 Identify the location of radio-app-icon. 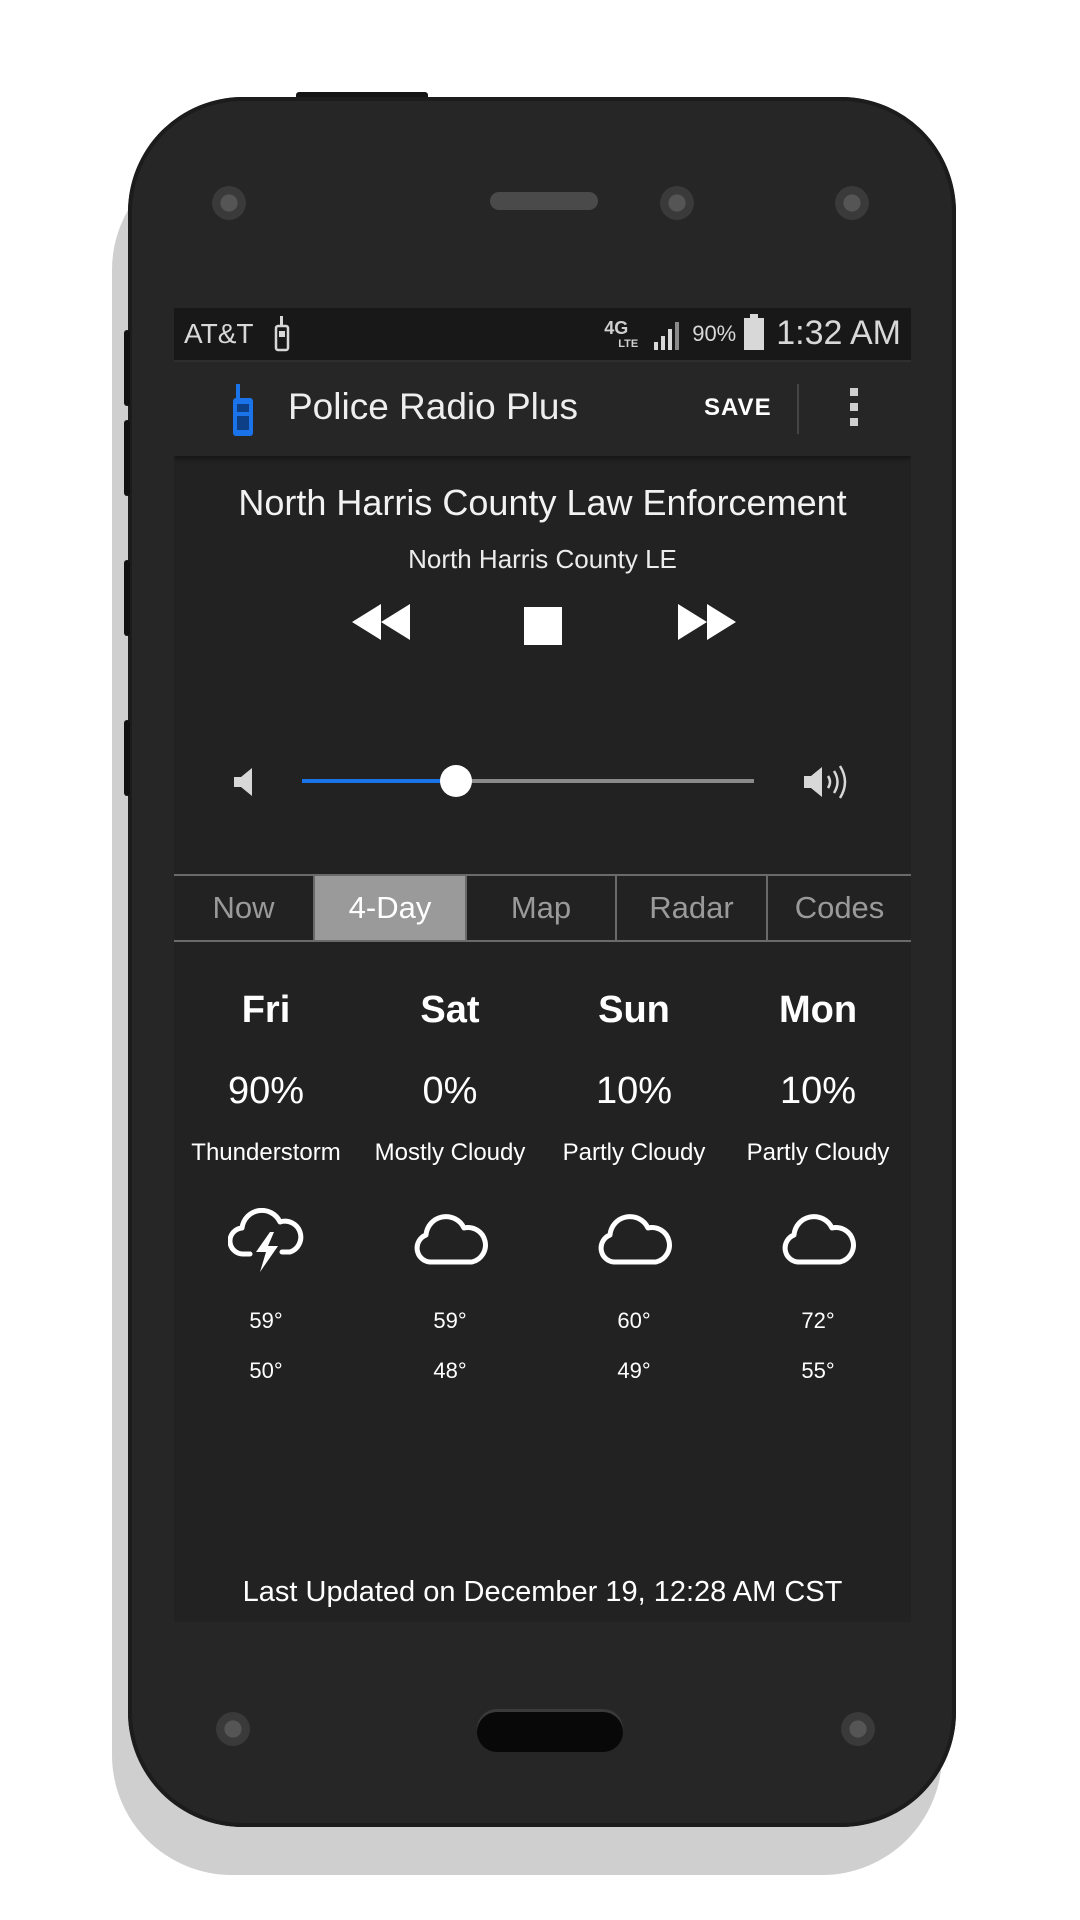
(243, 410).